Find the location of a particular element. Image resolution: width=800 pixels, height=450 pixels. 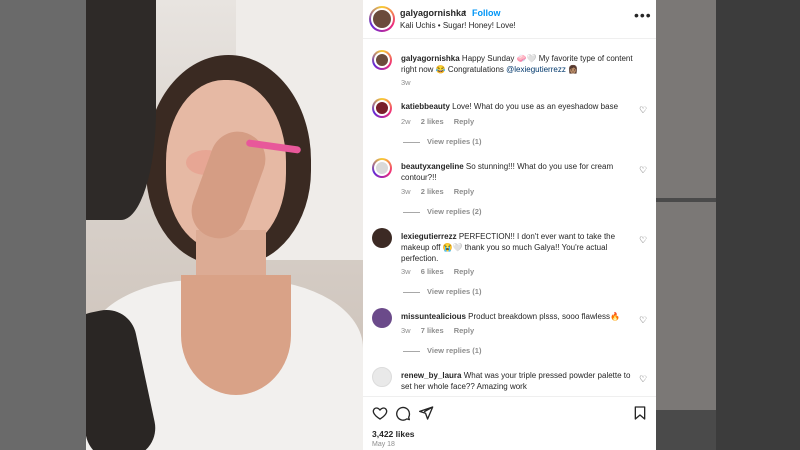

share-icon is located at coordinates (426, 413).